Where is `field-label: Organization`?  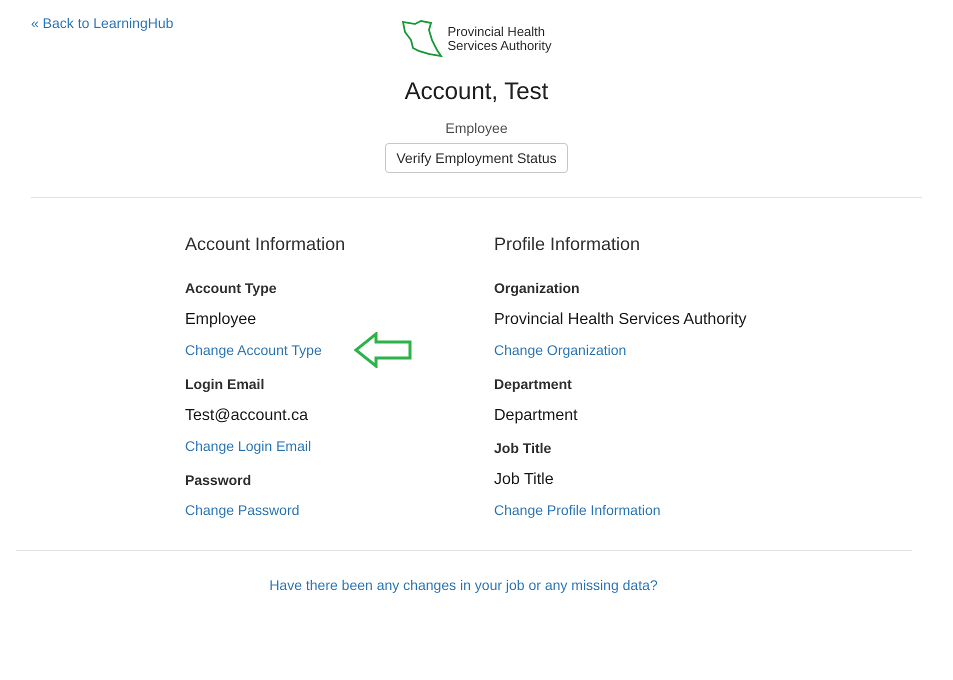
field-label: Organization is located at coordinates (537, 288).